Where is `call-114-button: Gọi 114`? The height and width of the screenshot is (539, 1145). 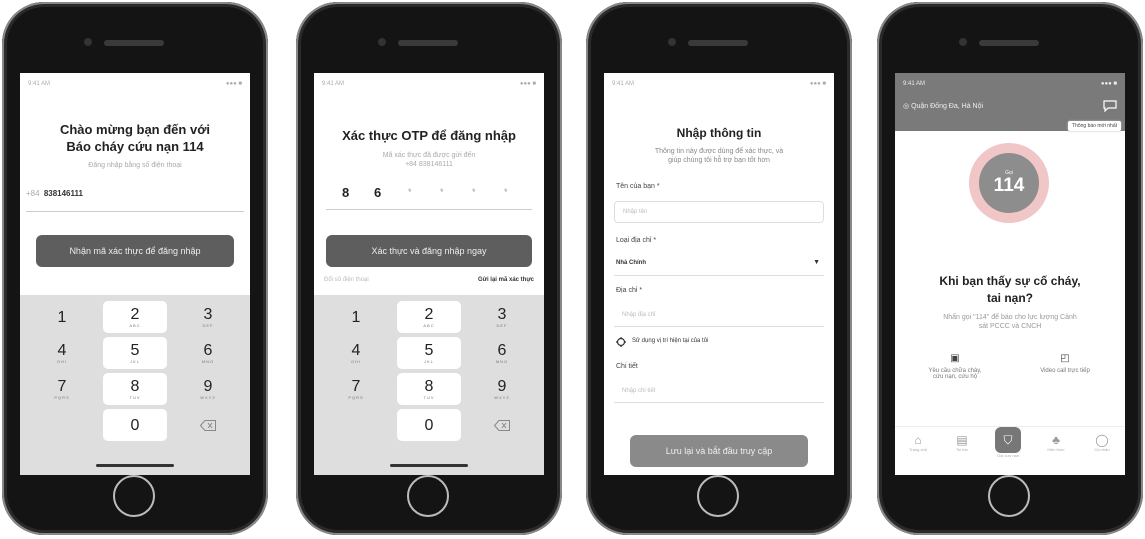 call-114-button: Gọi 114 is located at coordinates (1009, 183).